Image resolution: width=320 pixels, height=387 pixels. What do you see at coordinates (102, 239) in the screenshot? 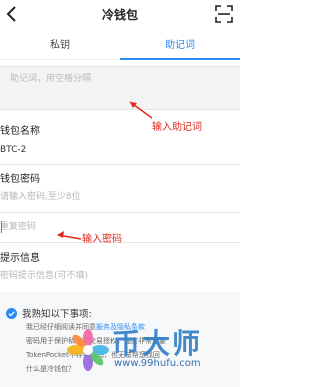
I see `annotation-password: 输入密码` at bounding box center [102, 239].